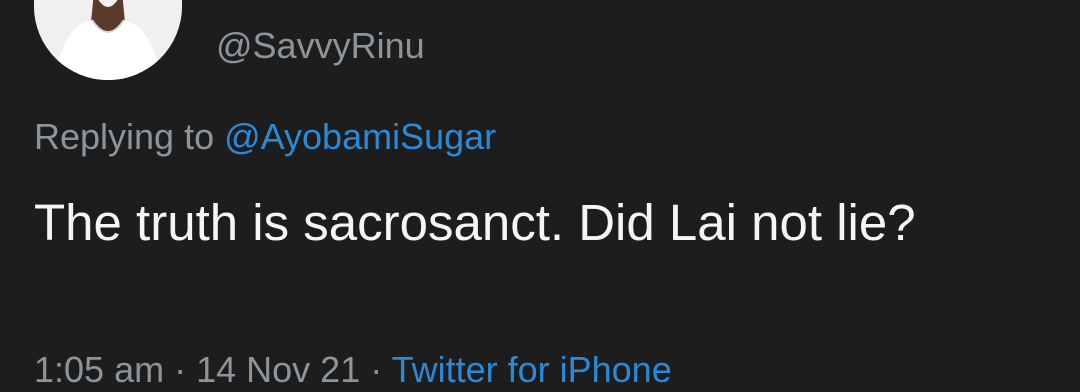 The height and width of the screenshot is (392, 1080). Describe the element at coordinates (278, 369) in the screenshot. I see `tweet-date: 14 Nov 21` at that location.